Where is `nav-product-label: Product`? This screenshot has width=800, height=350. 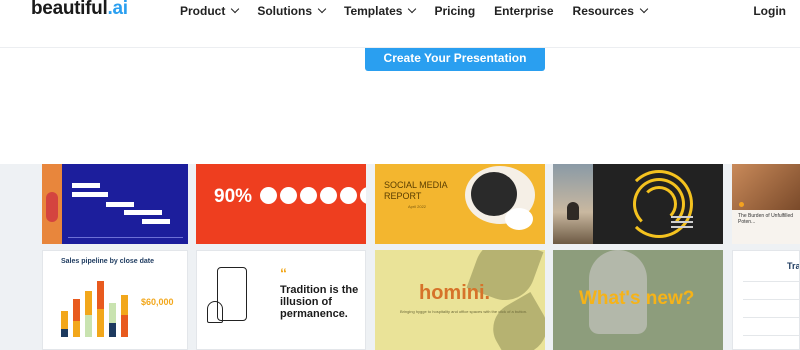
nav-product-label: Product is located at coordinates (203, 11).